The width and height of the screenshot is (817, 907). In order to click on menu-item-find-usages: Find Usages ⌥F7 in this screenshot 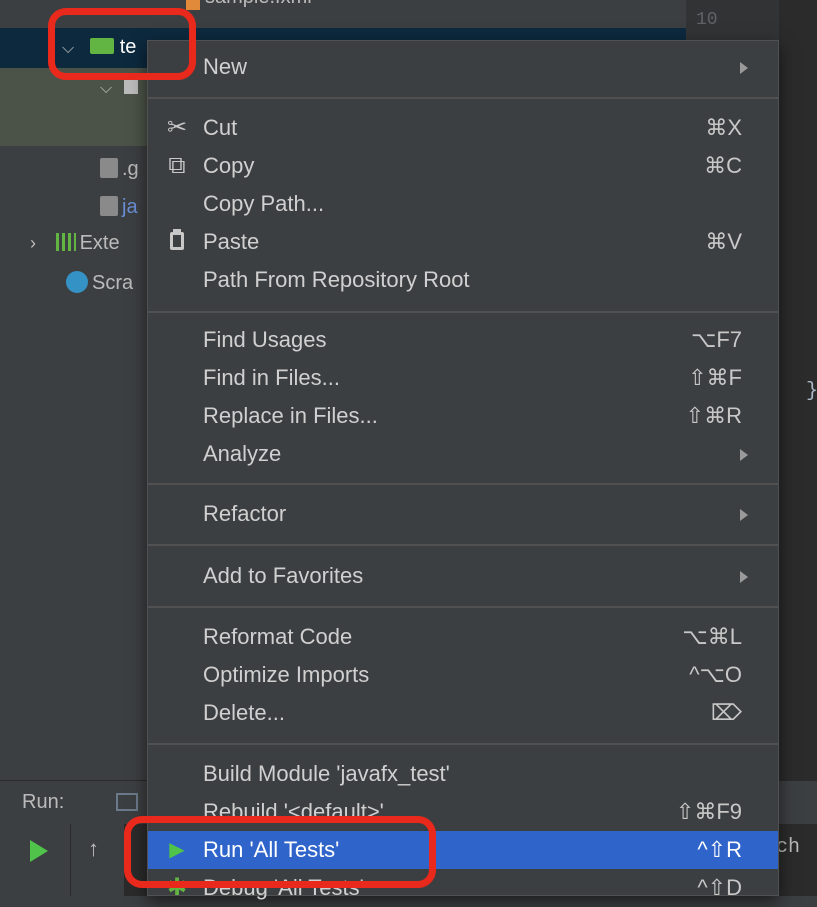, I will do `click(463, 340)`.